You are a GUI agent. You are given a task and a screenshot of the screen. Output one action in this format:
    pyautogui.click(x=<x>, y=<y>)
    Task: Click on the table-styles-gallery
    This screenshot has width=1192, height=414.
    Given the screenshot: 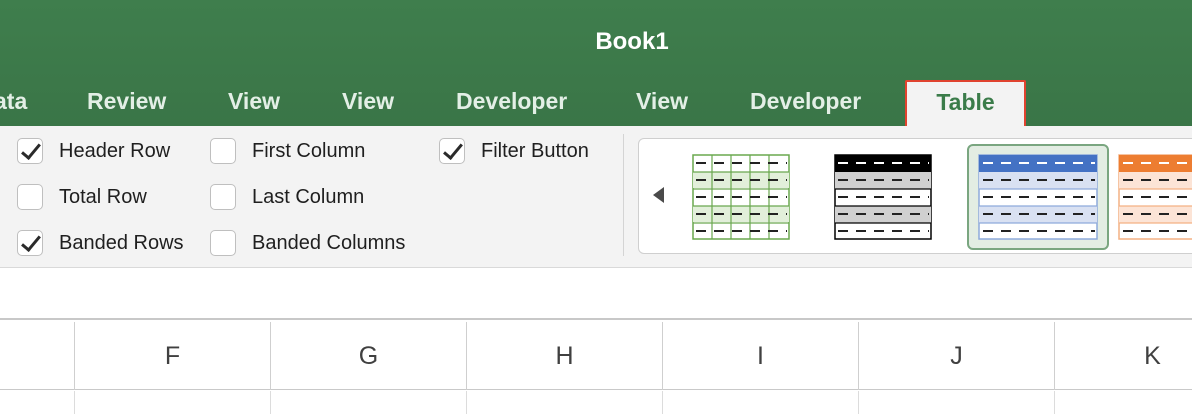 What is the action you would take?
    pyautogui.click(x=915, y=196)
    